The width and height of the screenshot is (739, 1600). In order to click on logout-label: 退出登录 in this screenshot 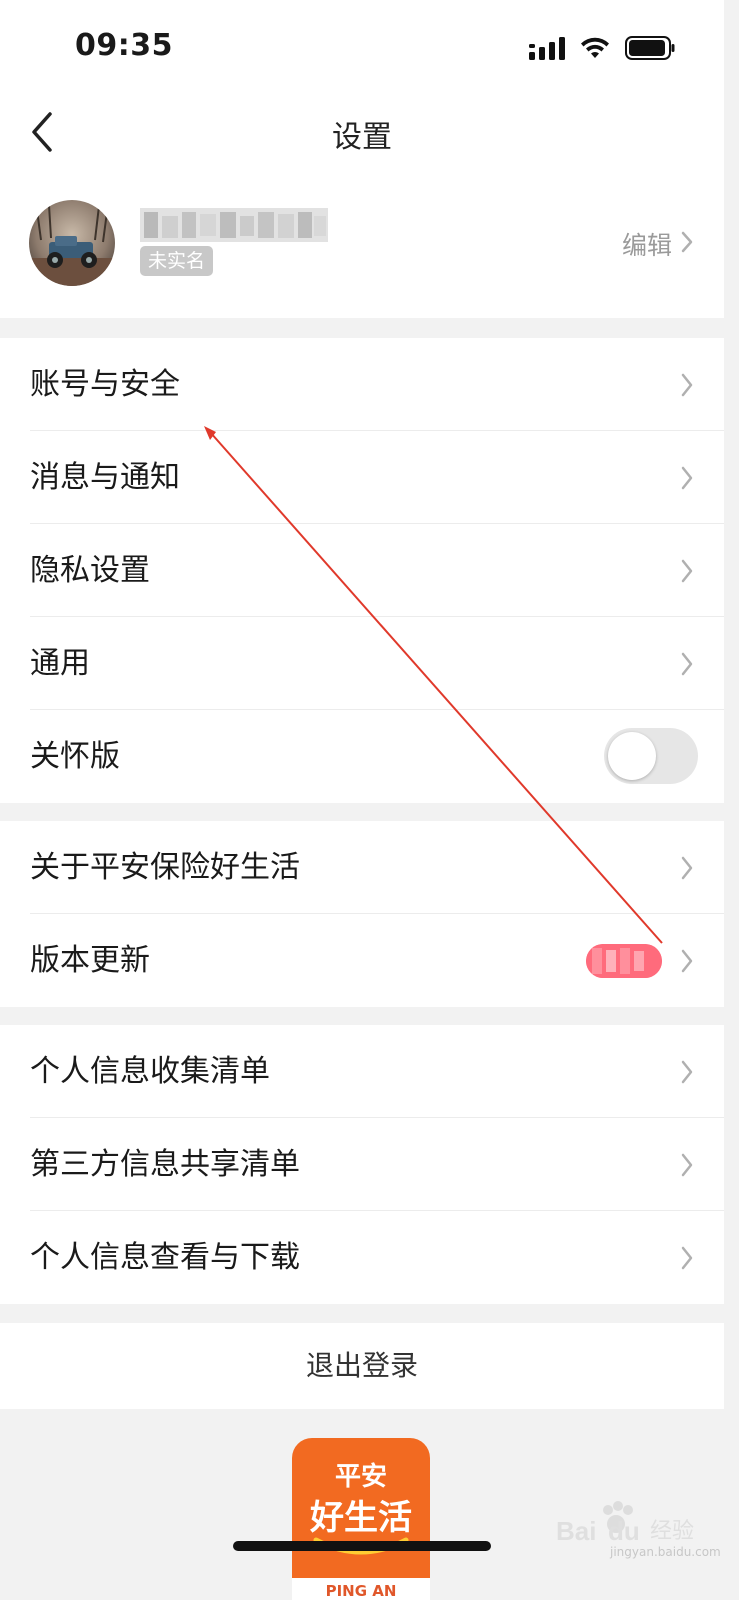, I will do `click(361, 1365)`.